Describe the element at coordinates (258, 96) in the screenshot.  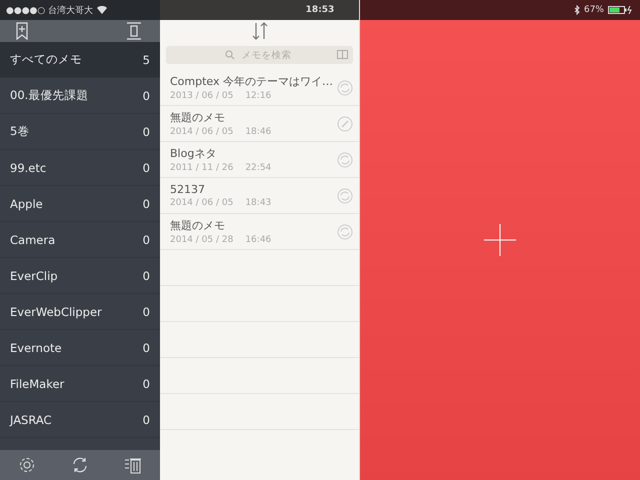
I see `note-time: 12:16` at that location.